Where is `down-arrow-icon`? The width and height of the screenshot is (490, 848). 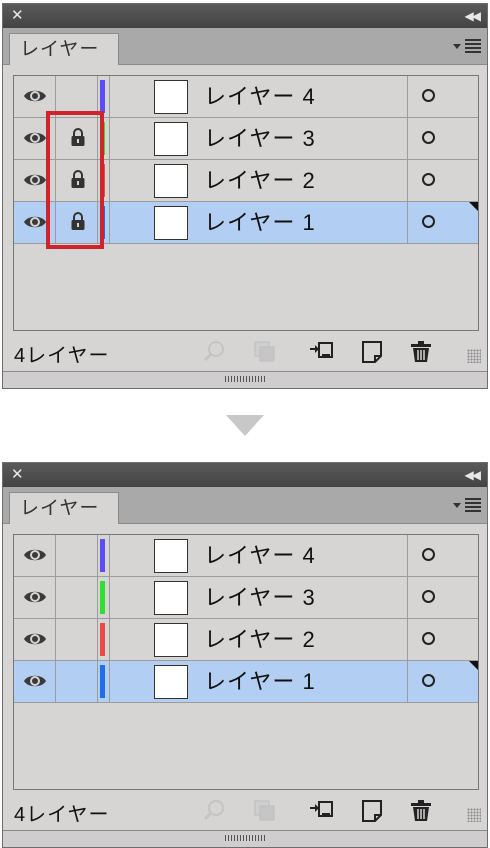 down-arrow-icon is located at coordinates (245, 425).